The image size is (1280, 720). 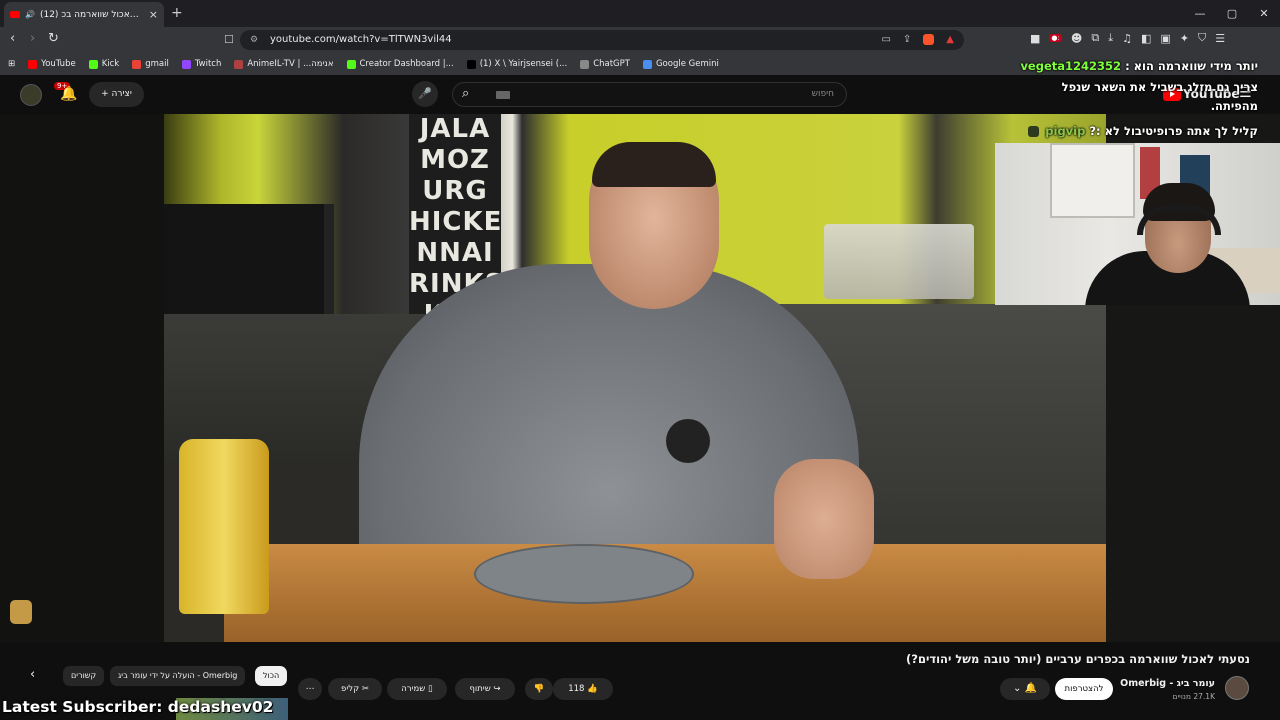 What do you see at coordinates (290, 64) in the screenshot?
I see `bookmark-label: AnimeIL-TV | ...אנימה` at bounding box center [290, 64].